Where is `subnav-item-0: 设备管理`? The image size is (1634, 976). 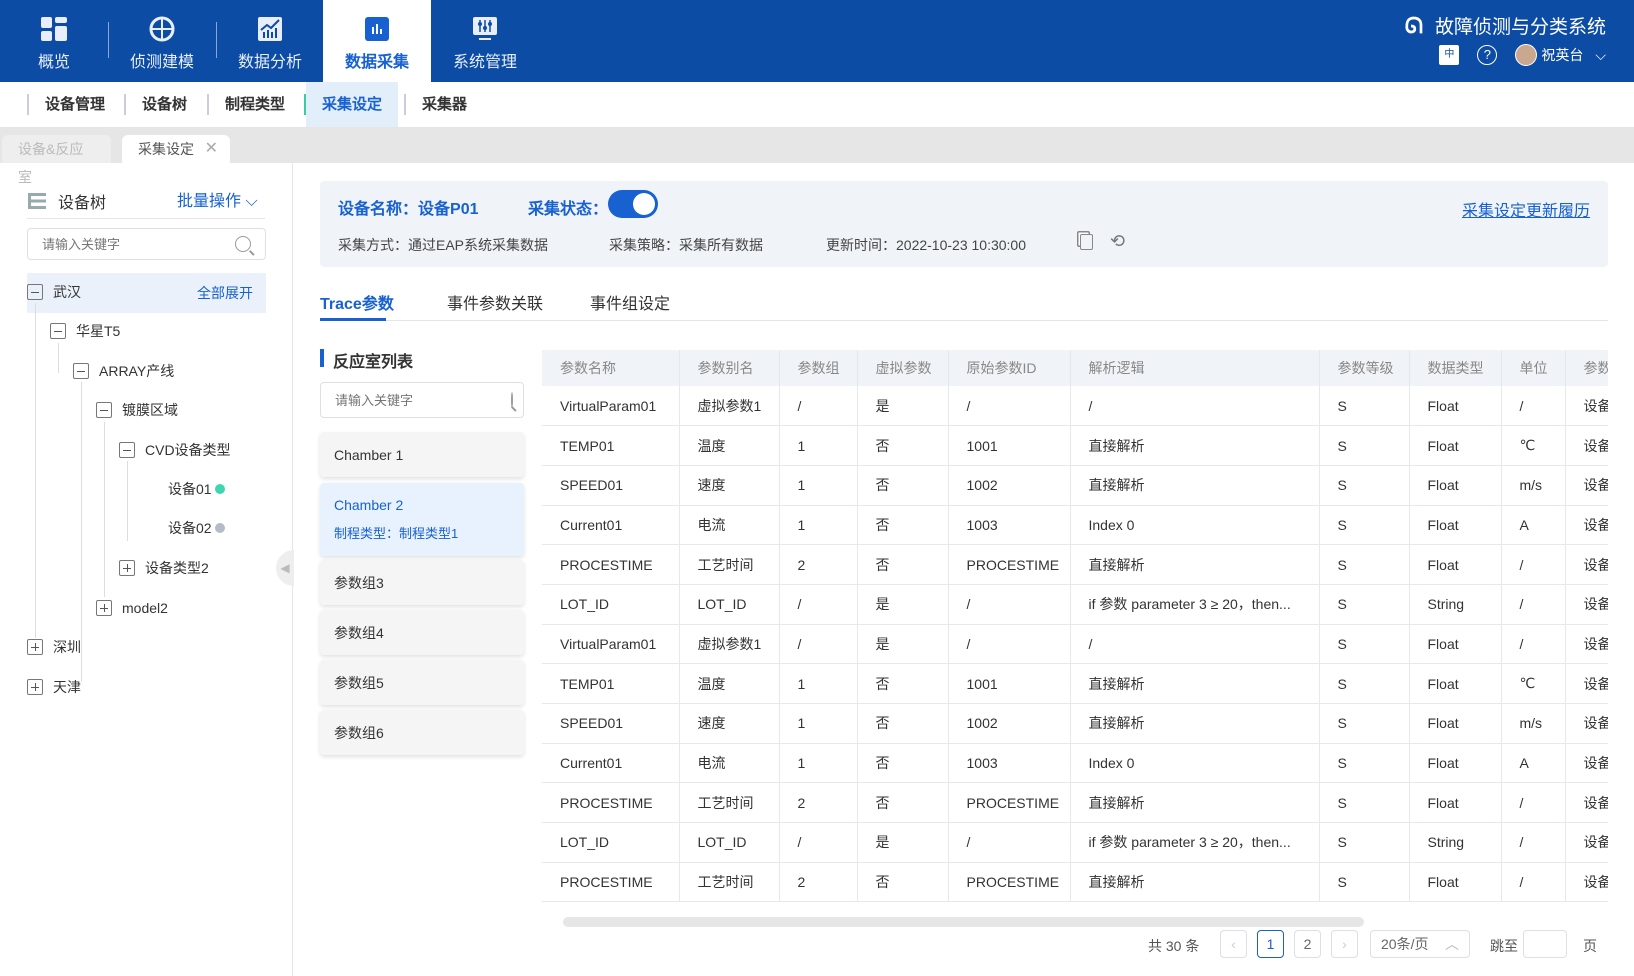 subnav-item-0: 设备管理 is located at coordinates (75, 104).